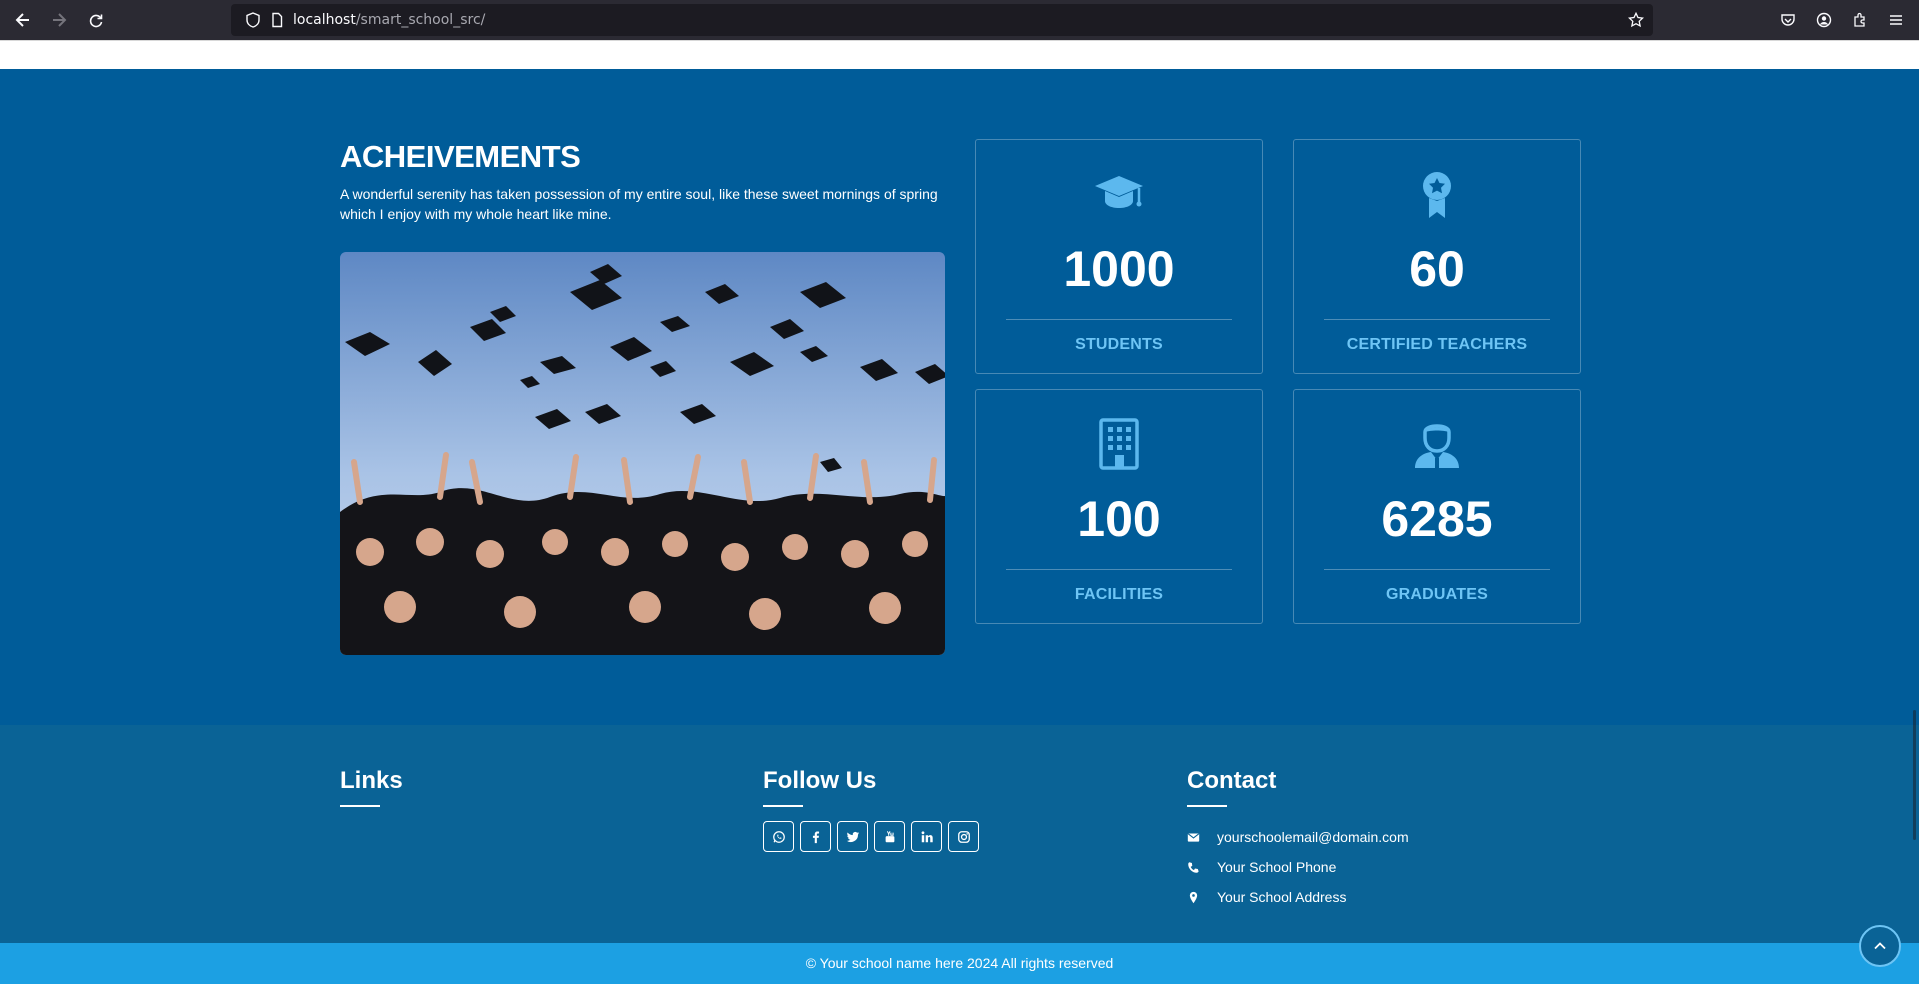 This screenshot has height=984, width=1919. I want to click on whatsapp-icon, so click(778, 836).